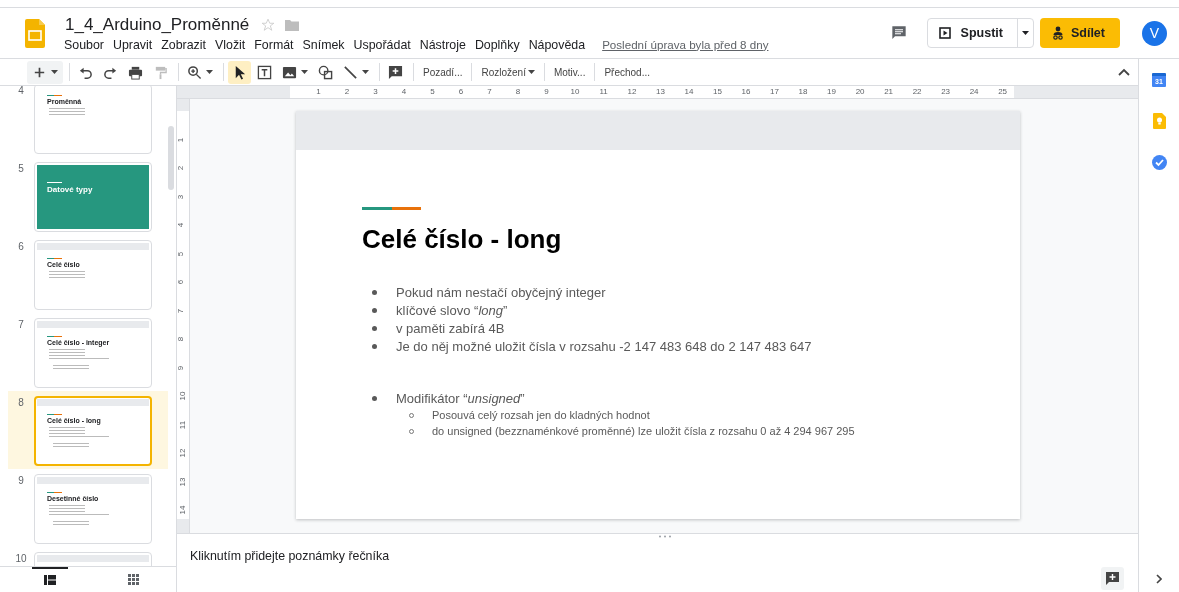 The height and width of the screenshot is (592, 1179). Describe the element at coordinates (1154, 33) in the screenshot. I see `account-avatar: V` at that location.